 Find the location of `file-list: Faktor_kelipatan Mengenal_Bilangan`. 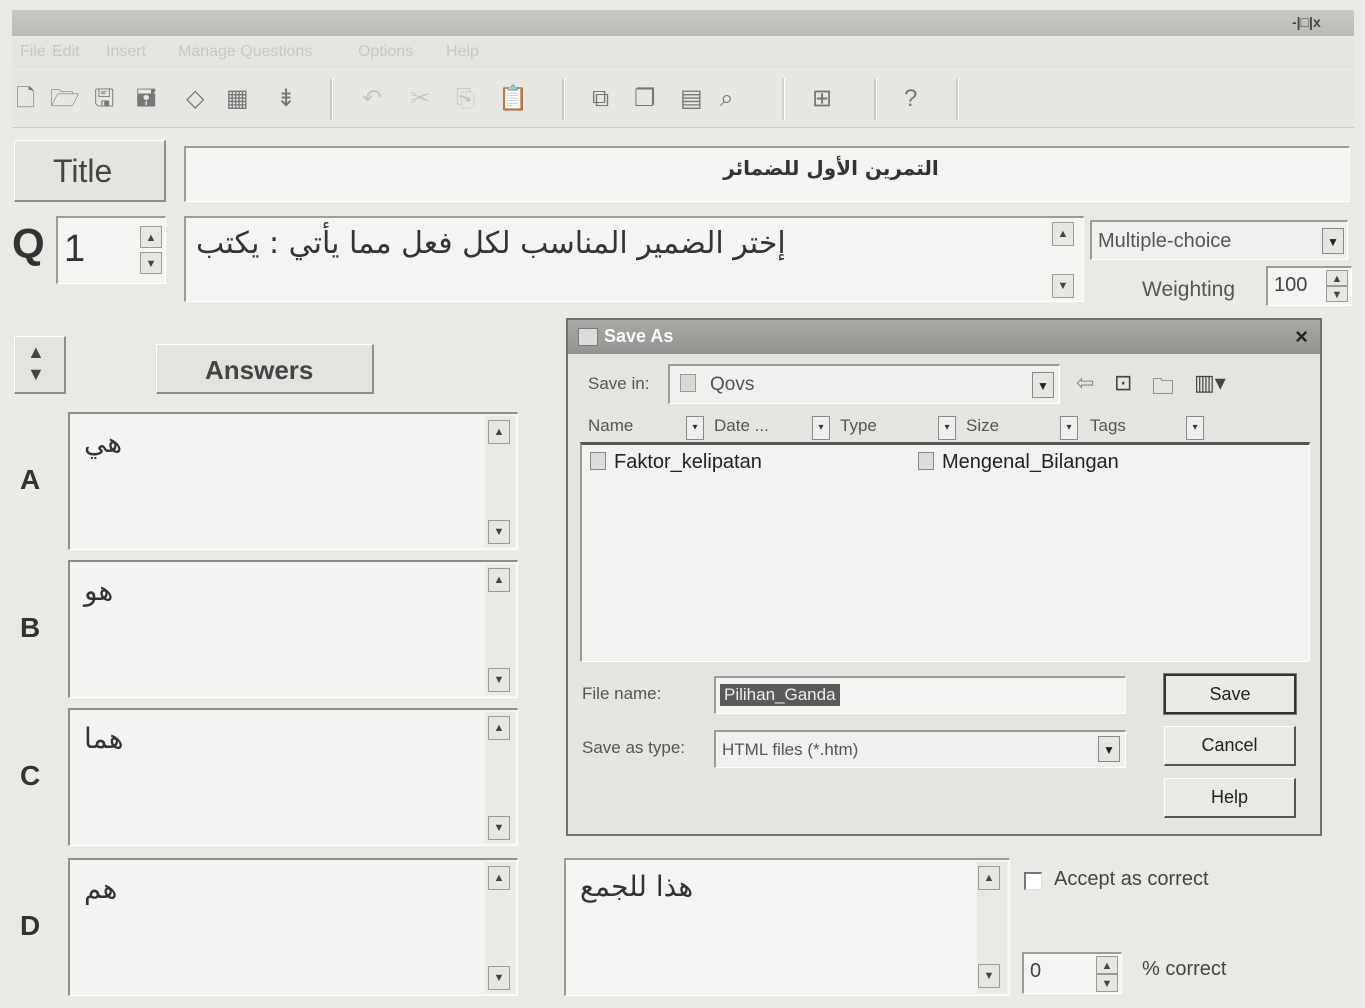

file-list: Faktor_kelipatan Mengenal_Bilangan is located at coordinates (945, 552).